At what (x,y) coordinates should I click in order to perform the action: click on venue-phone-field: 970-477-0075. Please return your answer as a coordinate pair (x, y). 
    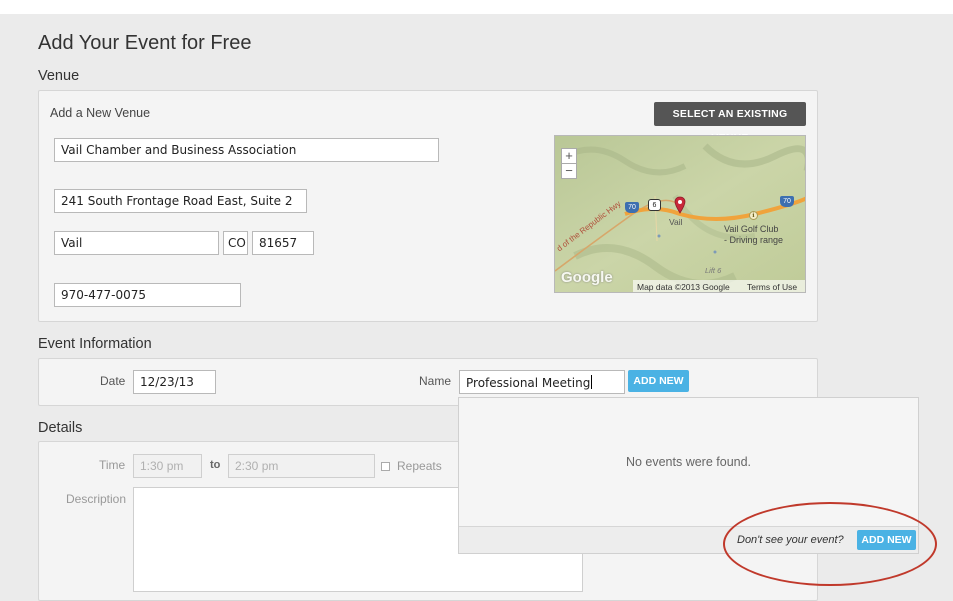
    Looking at the image, I should click on (147, 295).